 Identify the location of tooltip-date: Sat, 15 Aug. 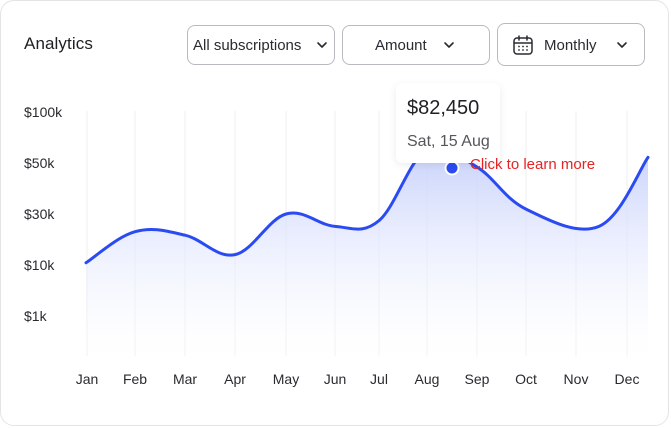
(448, 141).